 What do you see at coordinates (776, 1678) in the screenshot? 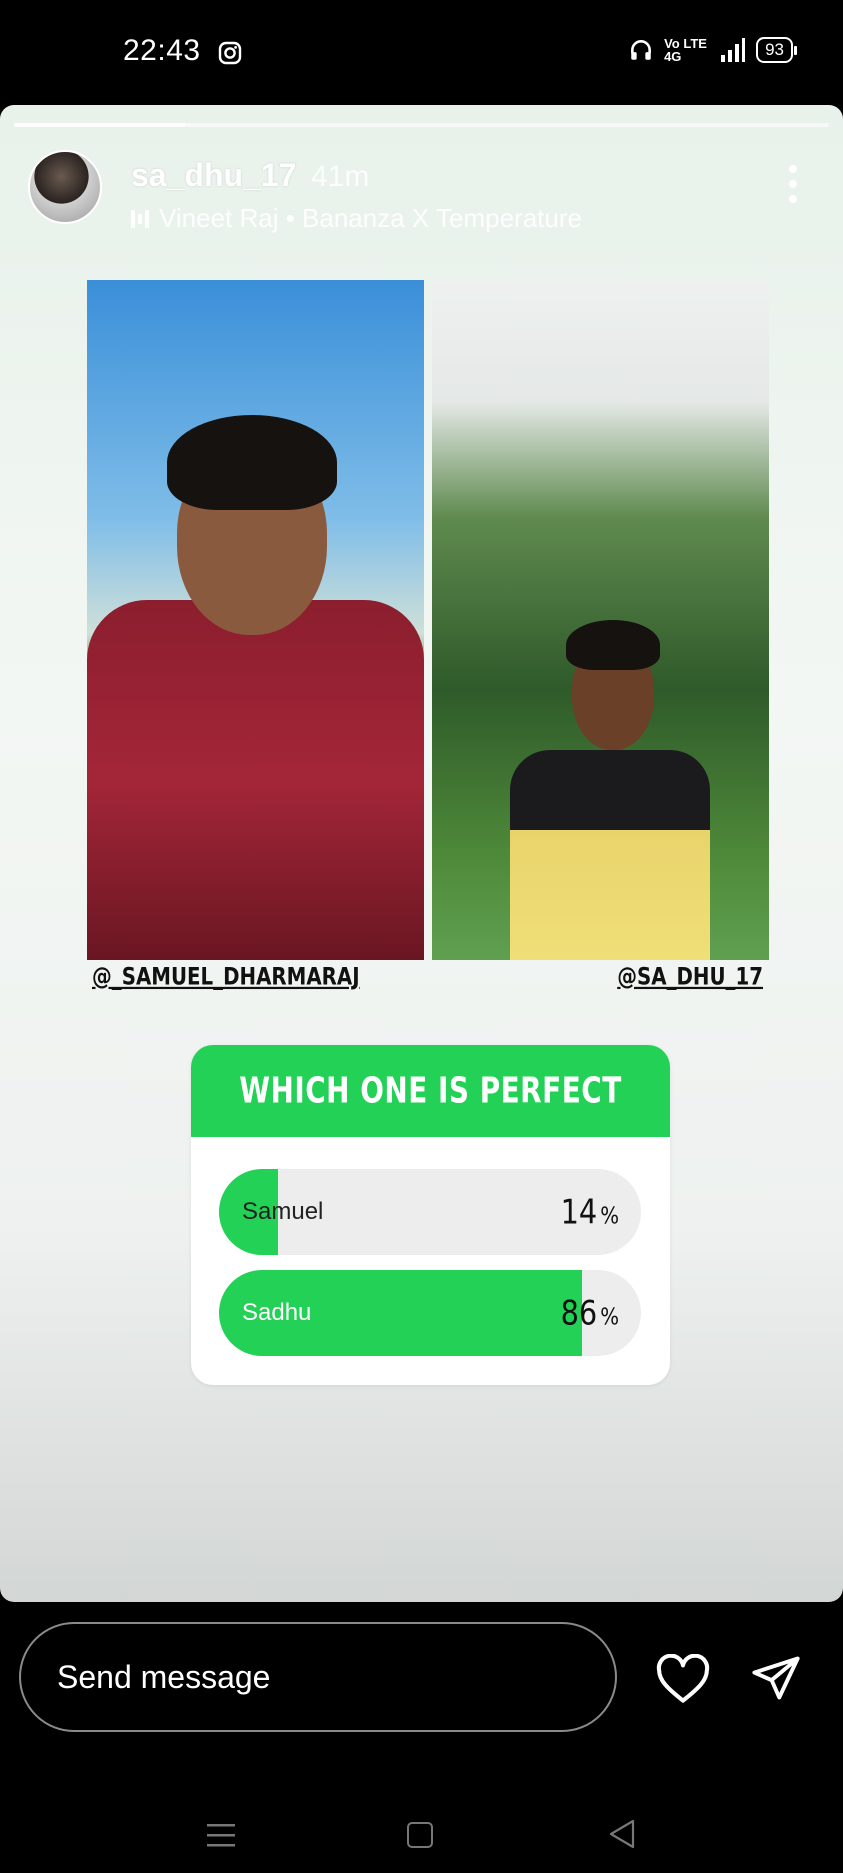
I see `send-icon` at bounding box center [776, 1678].